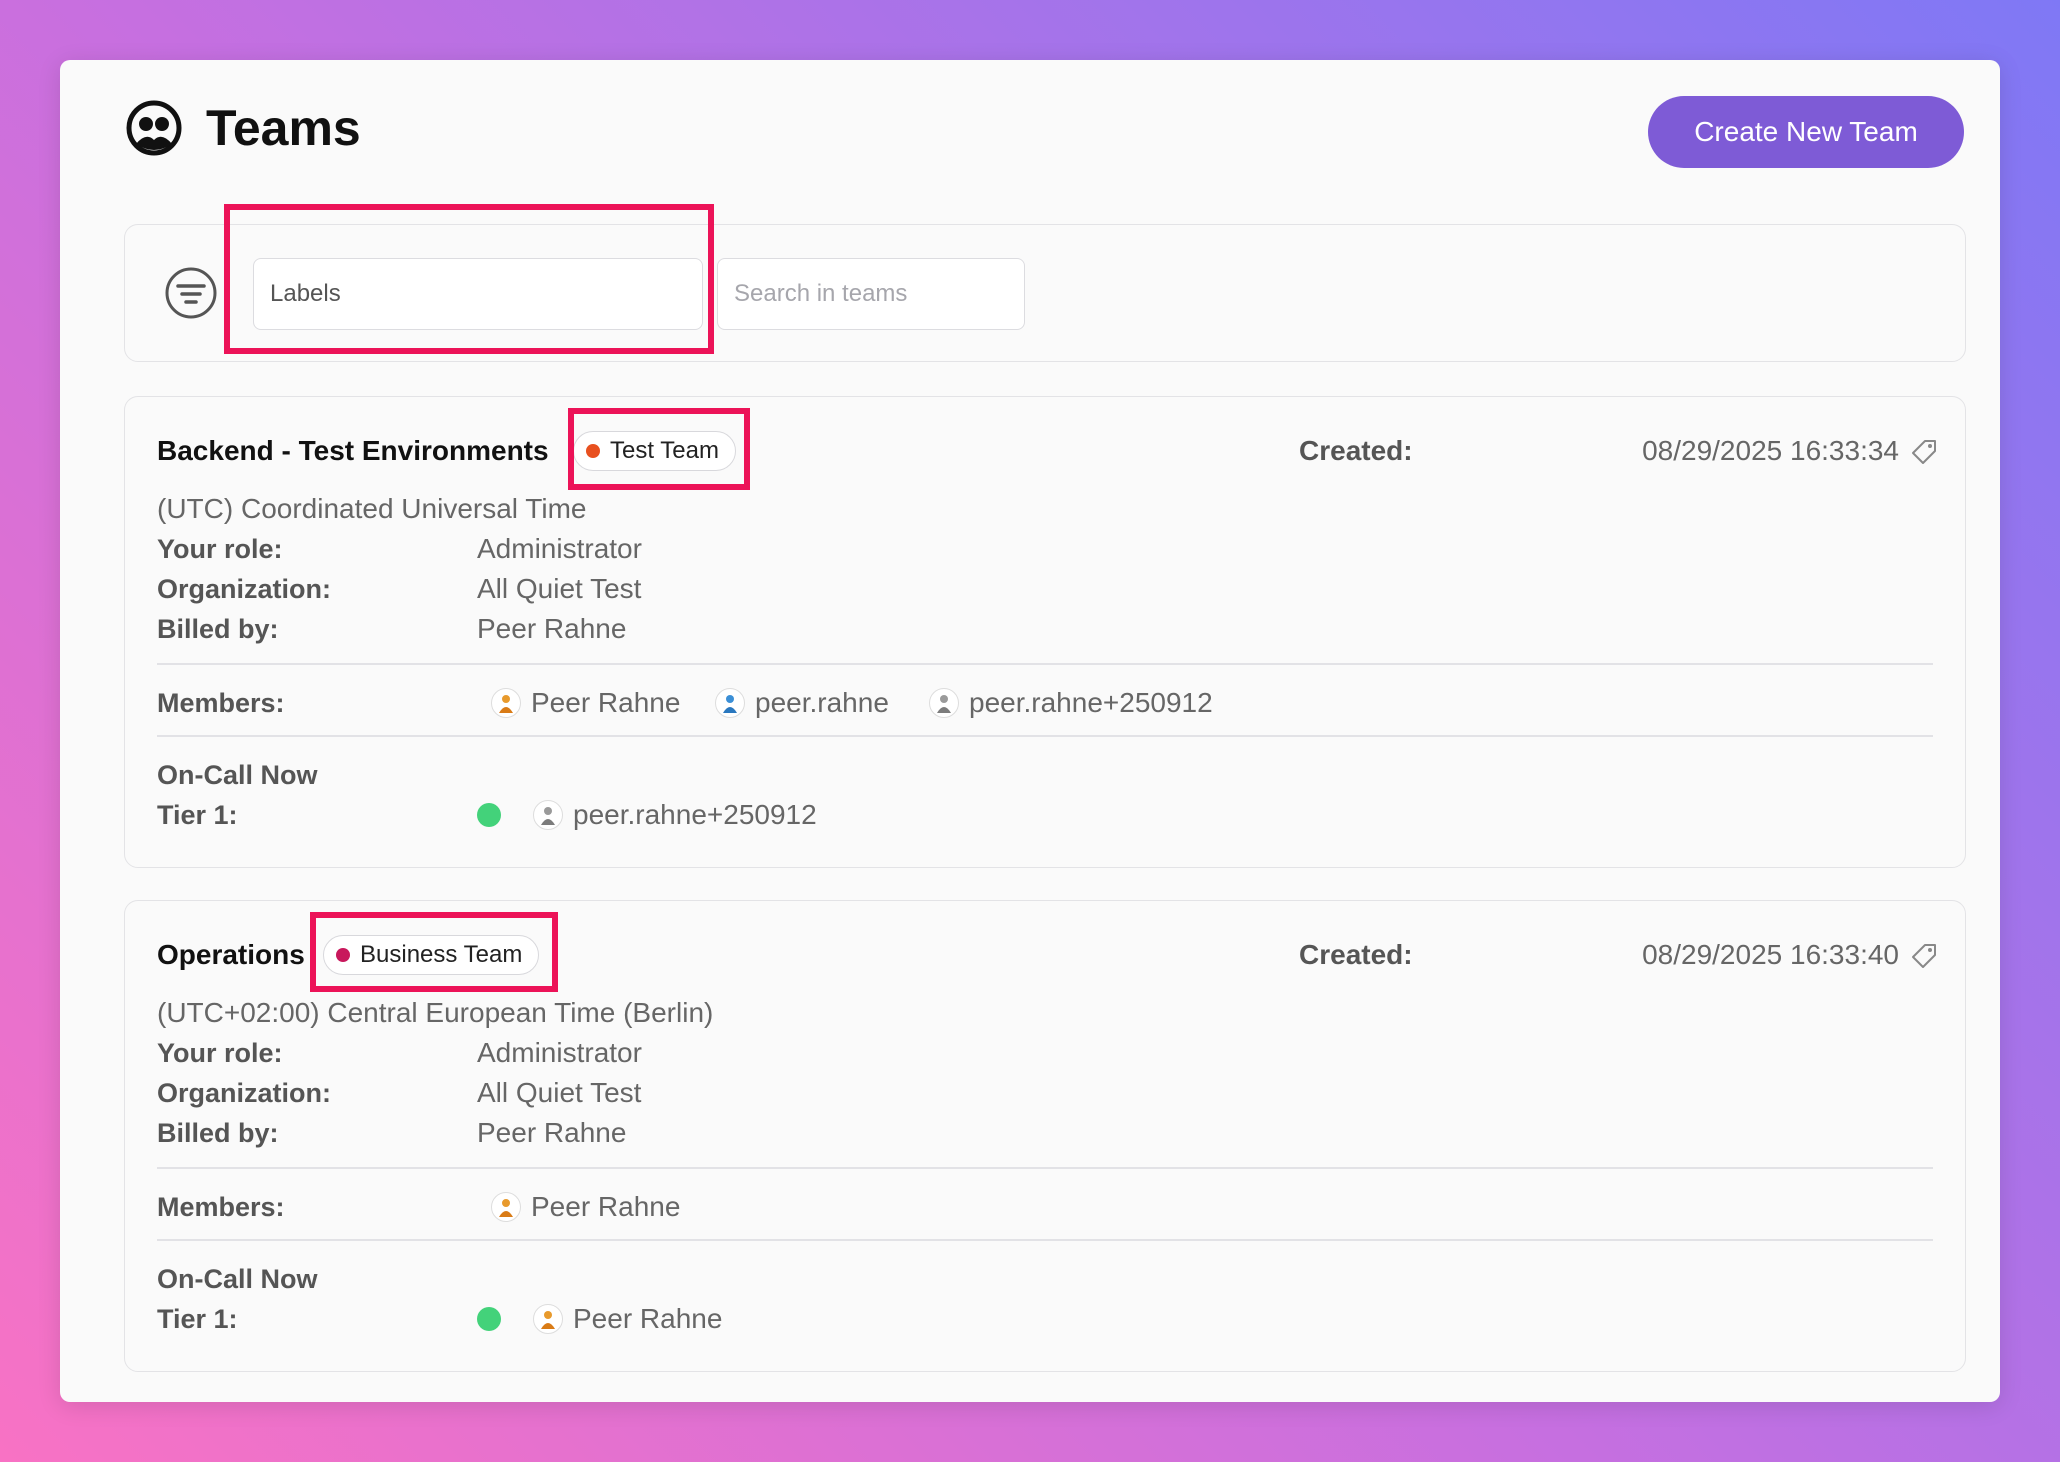  Describe the element at coordinates (695, 814) in the screenshot. I see `on-call-member-name: peer.rahne+250912` at that location.